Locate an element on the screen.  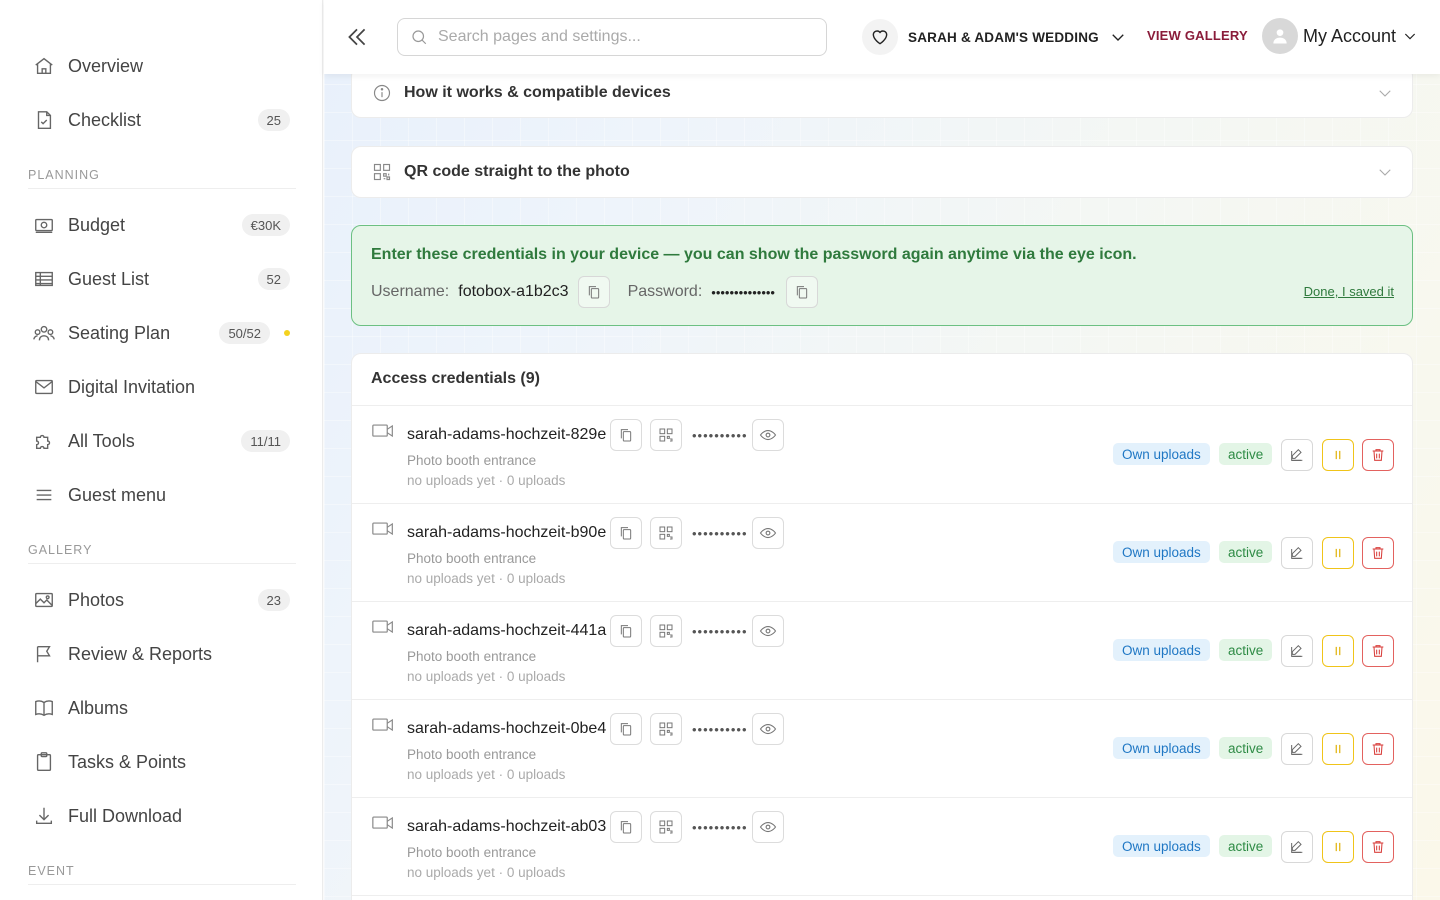
search-icon is located at coordinates (419, 37).